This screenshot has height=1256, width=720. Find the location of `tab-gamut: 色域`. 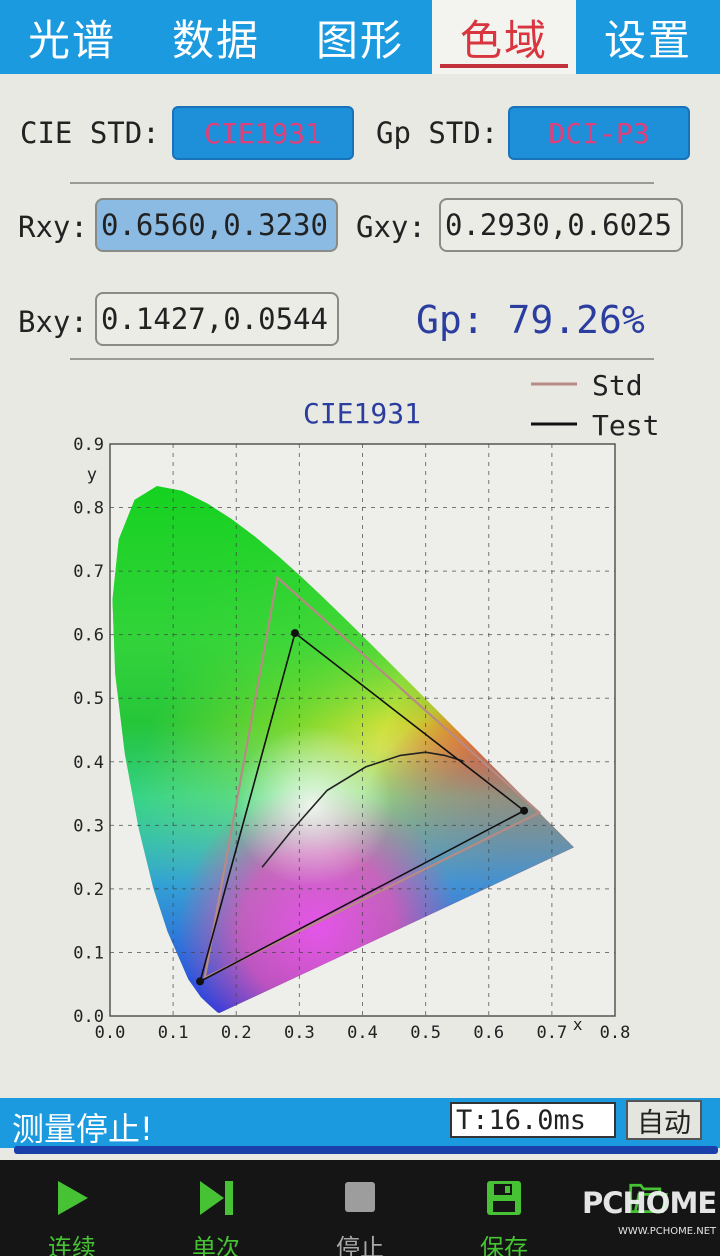

tab-gamut: 色域 is located at coordinates (504, 37).